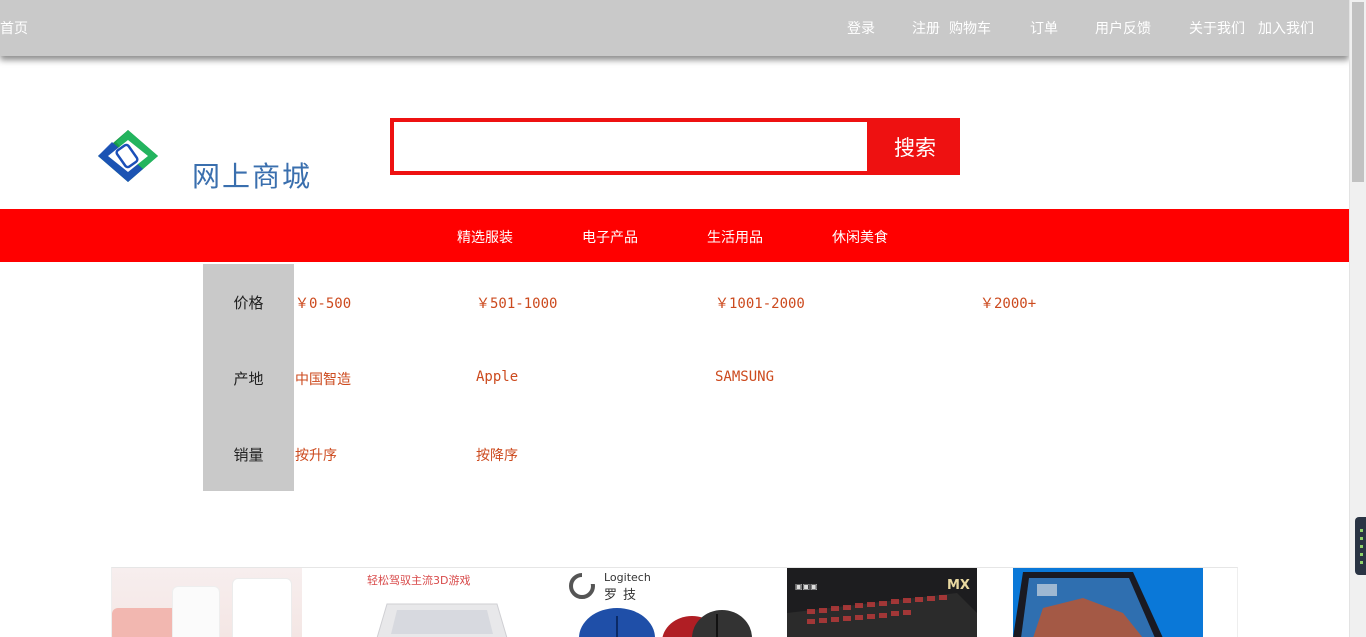 The width and height of the screenshot is (1366, 637). I want to click on category-clothing: 精选服装, so click(485, 237).